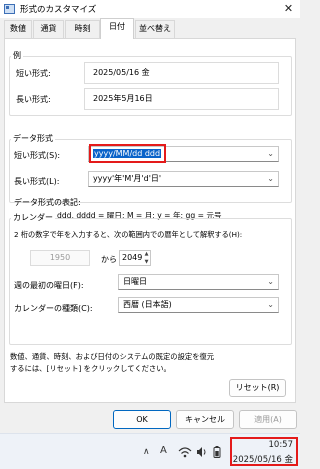 This screenshot has width=320, height=469. Describe the element at coordinates (109, 259) in the screenshot. I see `year-from-label: から` at that location.